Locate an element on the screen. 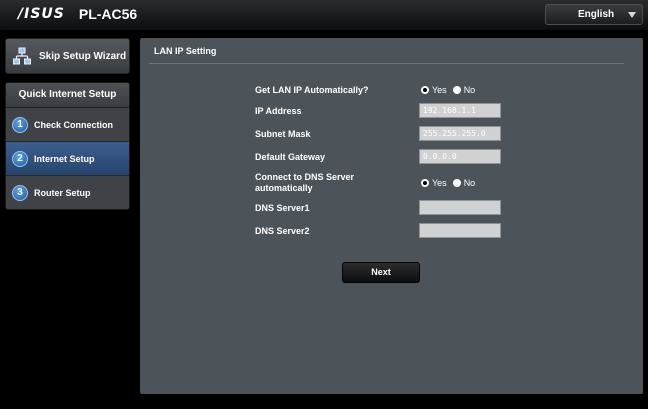  auto-ip-yes-radio is located at coordinates (425, 90).